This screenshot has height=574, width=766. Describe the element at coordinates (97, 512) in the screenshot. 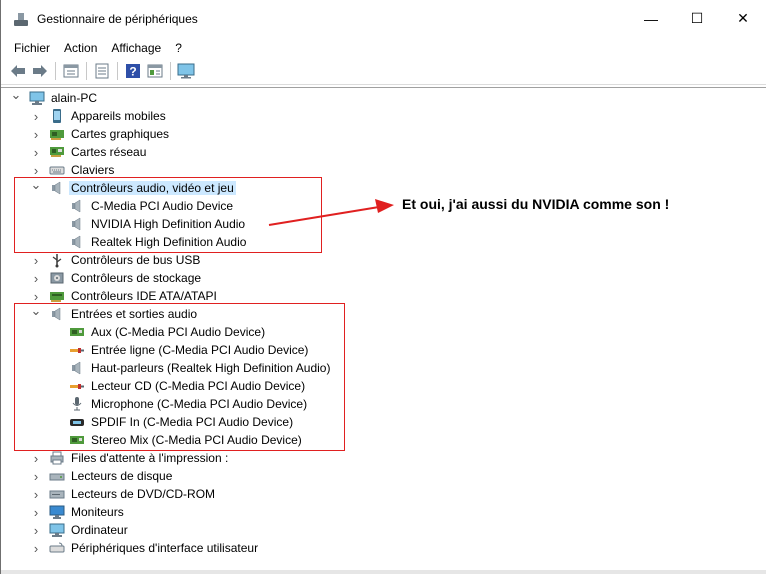

I see `tree-item-label: Moniteurs` at that location.